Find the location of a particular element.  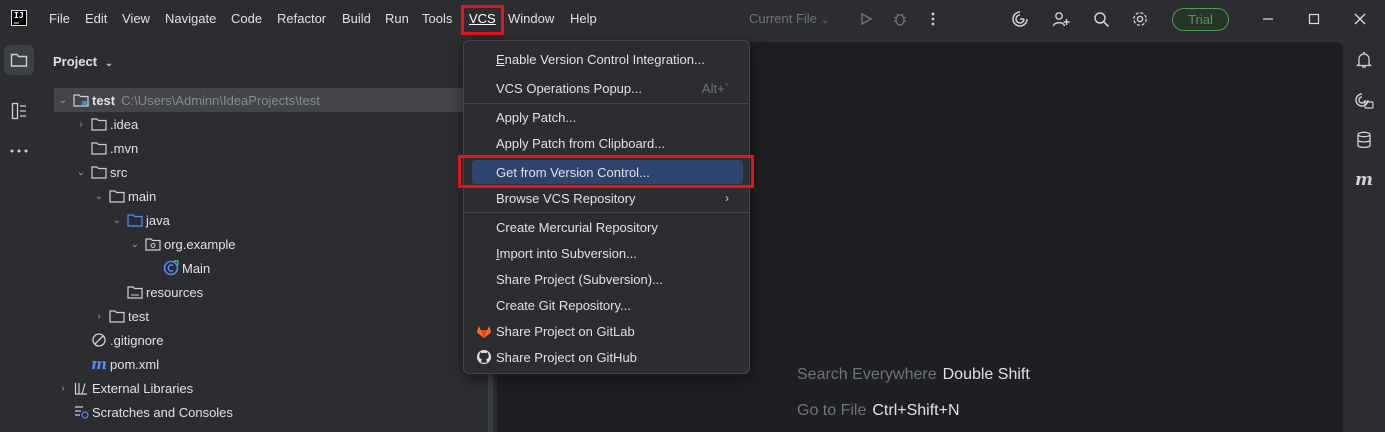

menu-file: File is located at coordinates (59, 18).